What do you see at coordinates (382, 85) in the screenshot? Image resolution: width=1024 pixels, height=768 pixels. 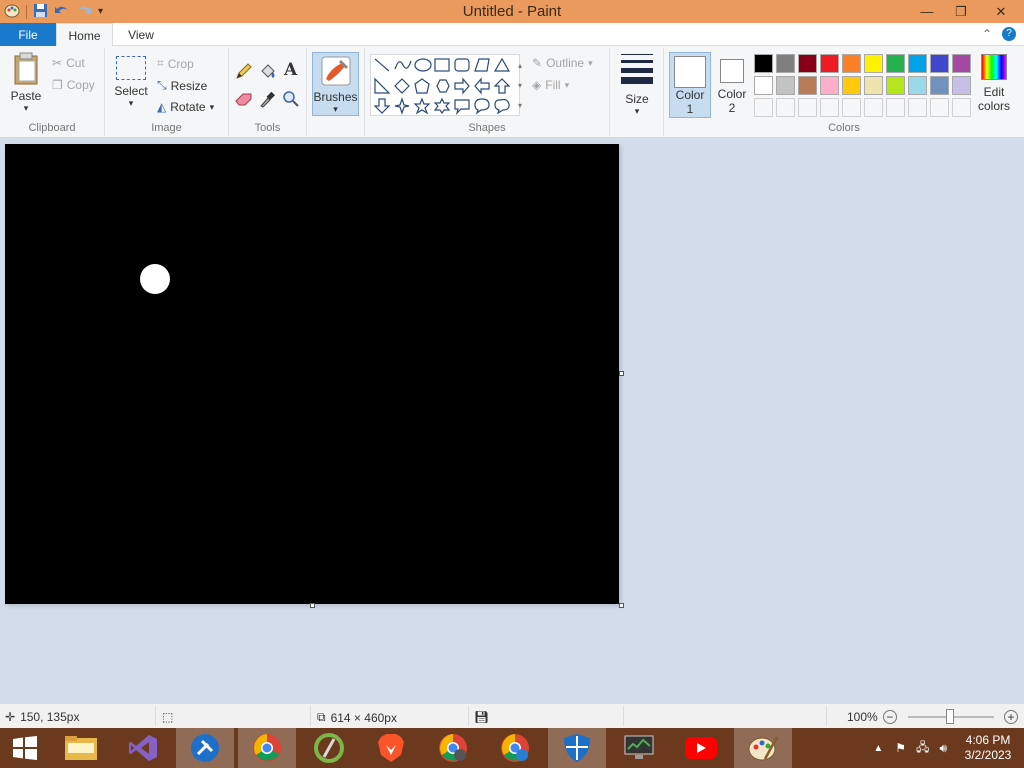 I see `right-triangle-shape-icon` at bounding box center [382, 85].